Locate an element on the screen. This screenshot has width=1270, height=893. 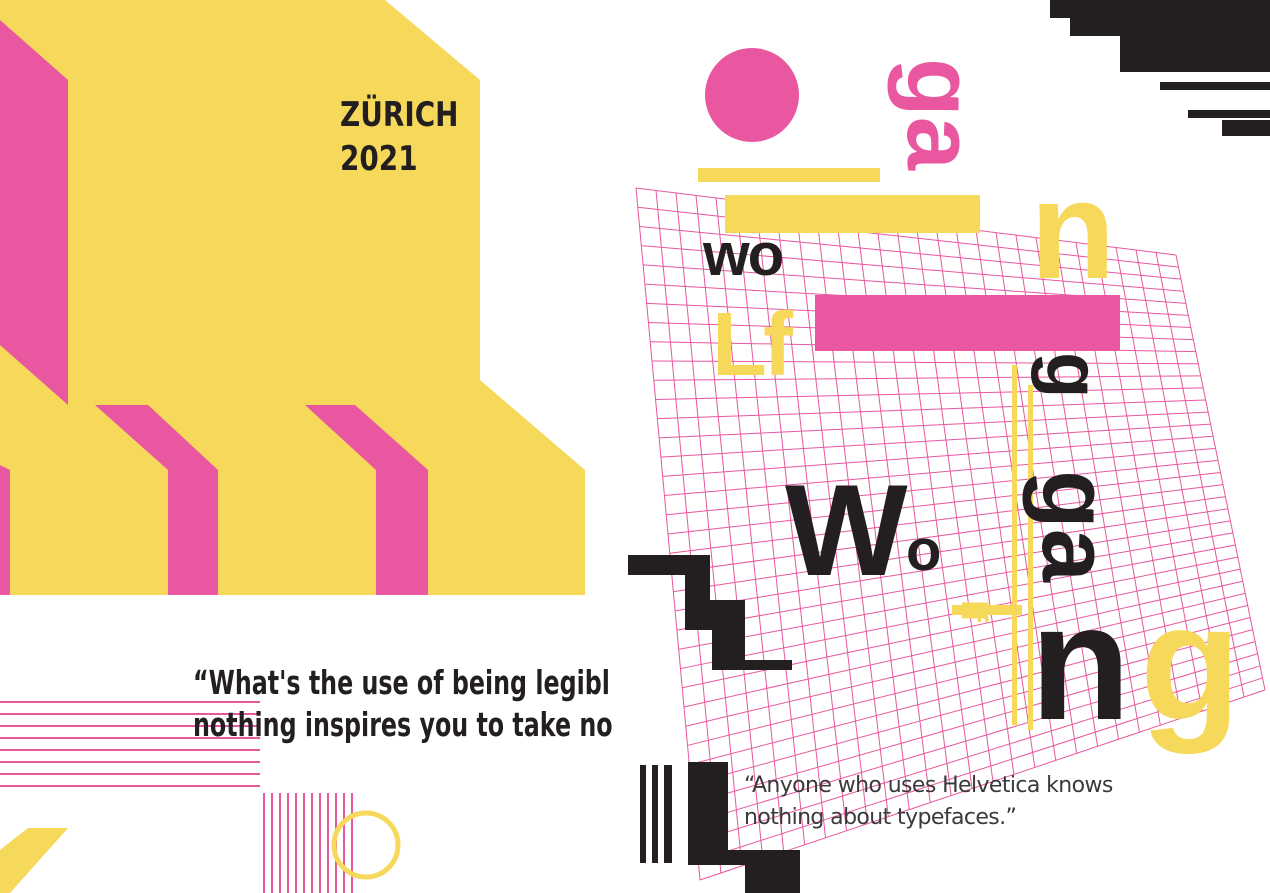
black-staircase-middle is located at coordinates (710, 612).